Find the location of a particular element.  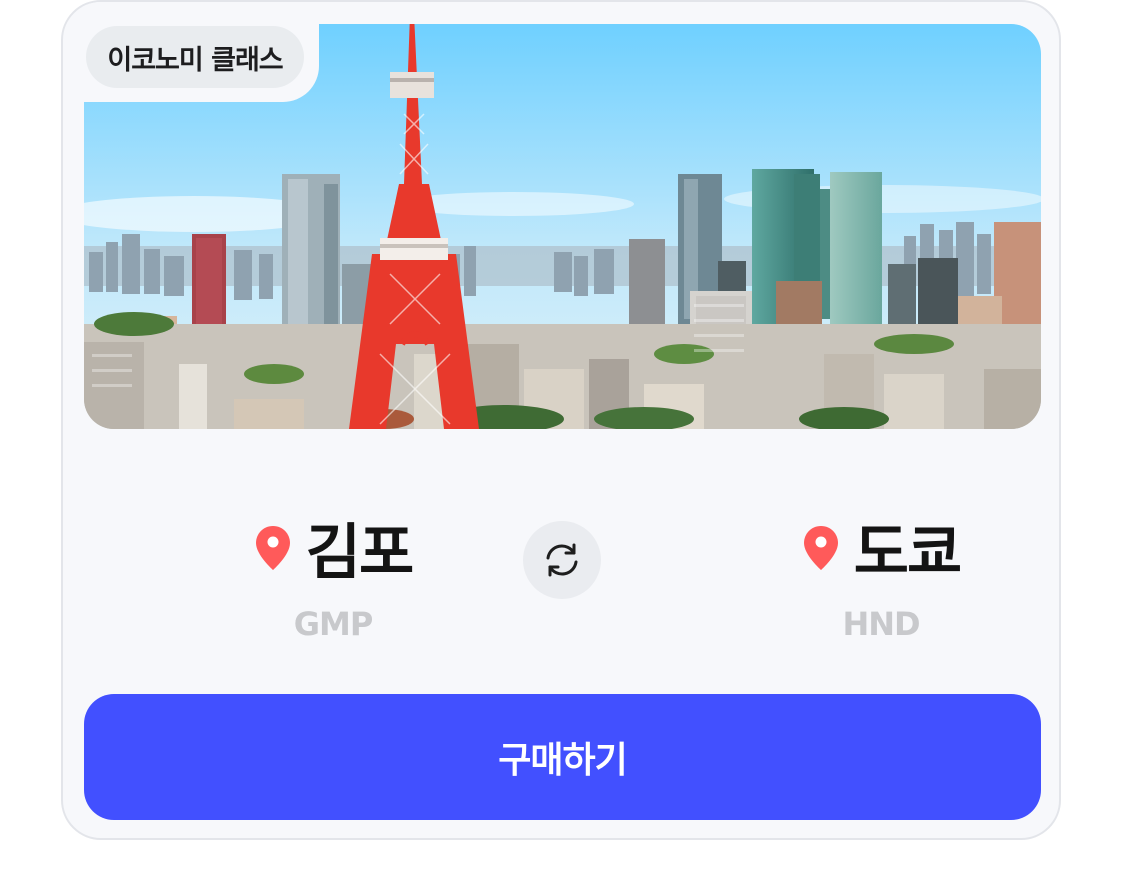

destination-location: 도쿄 HND is located at coordinates (881, 573).